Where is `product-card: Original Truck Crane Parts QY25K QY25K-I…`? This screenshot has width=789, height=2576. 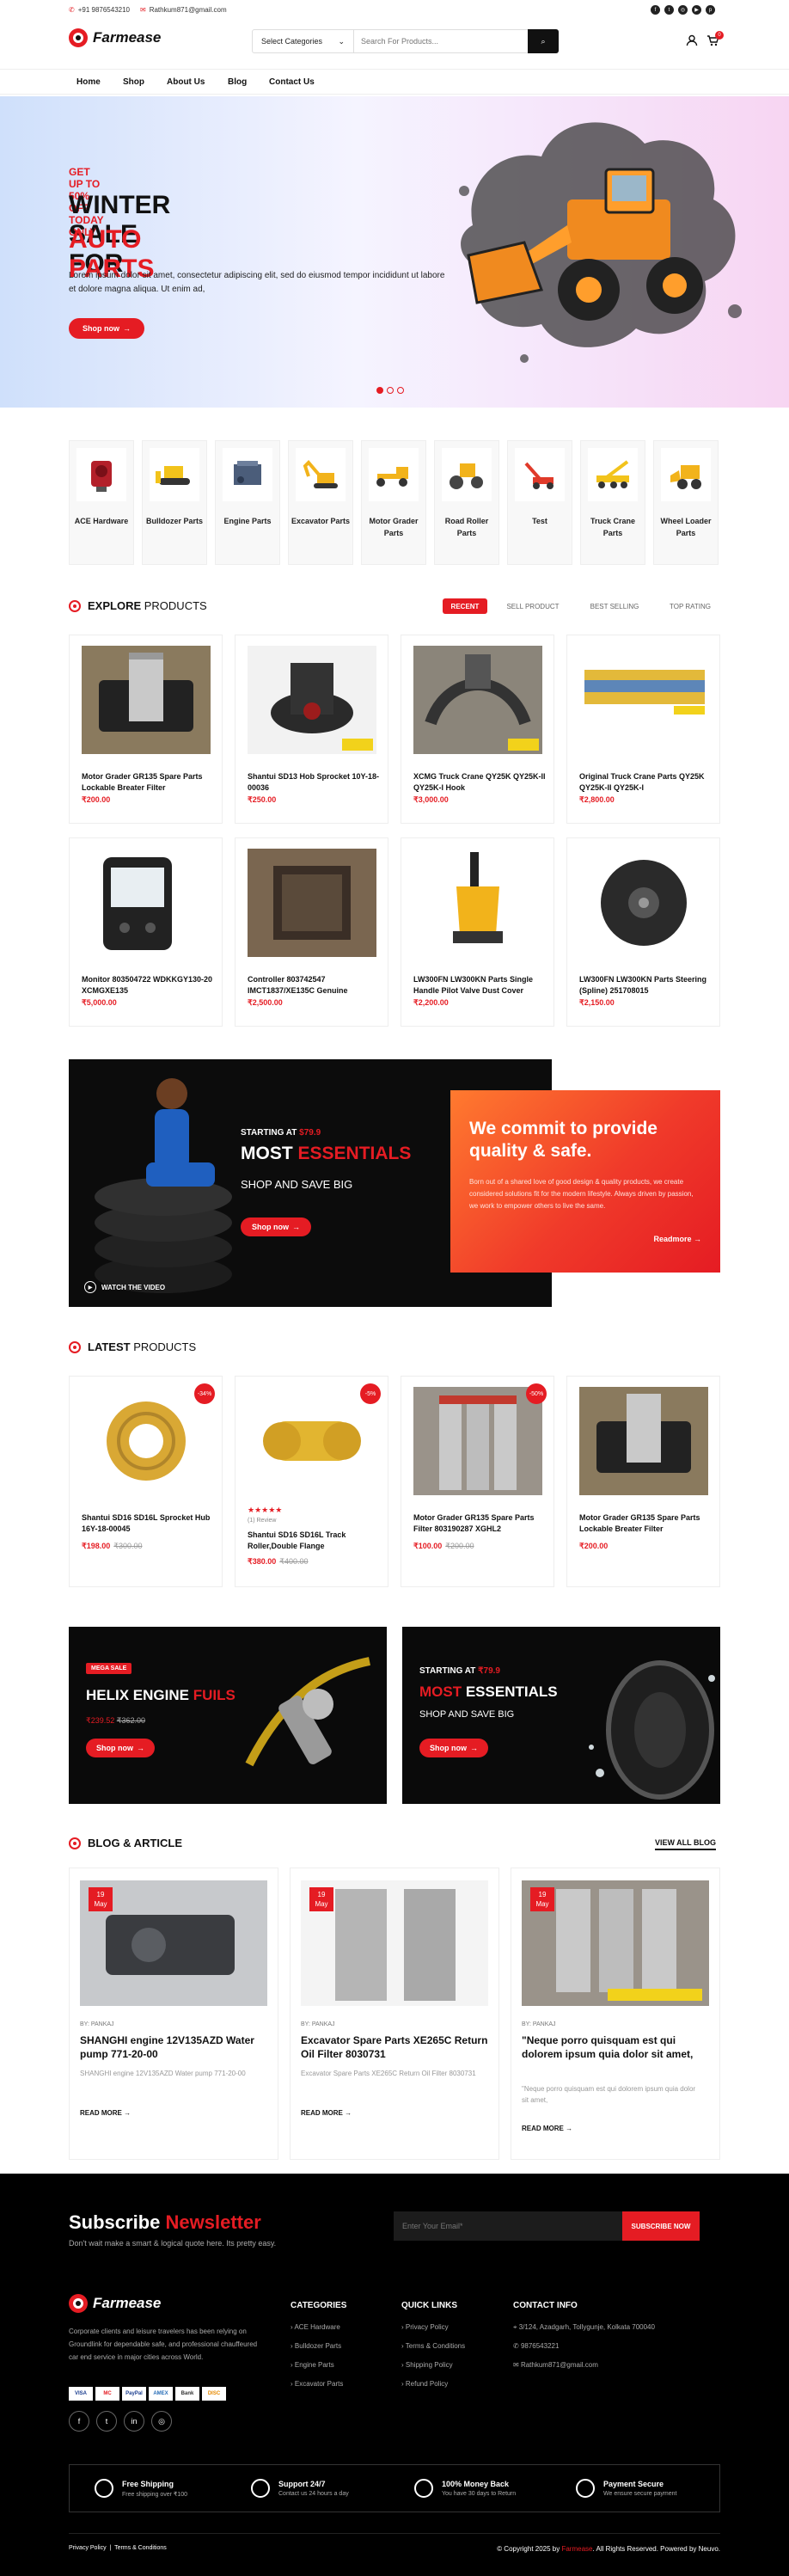
product-card: Original Truck Crane Parts QY25K QY25K-I… is located at coordinates (643, 729).